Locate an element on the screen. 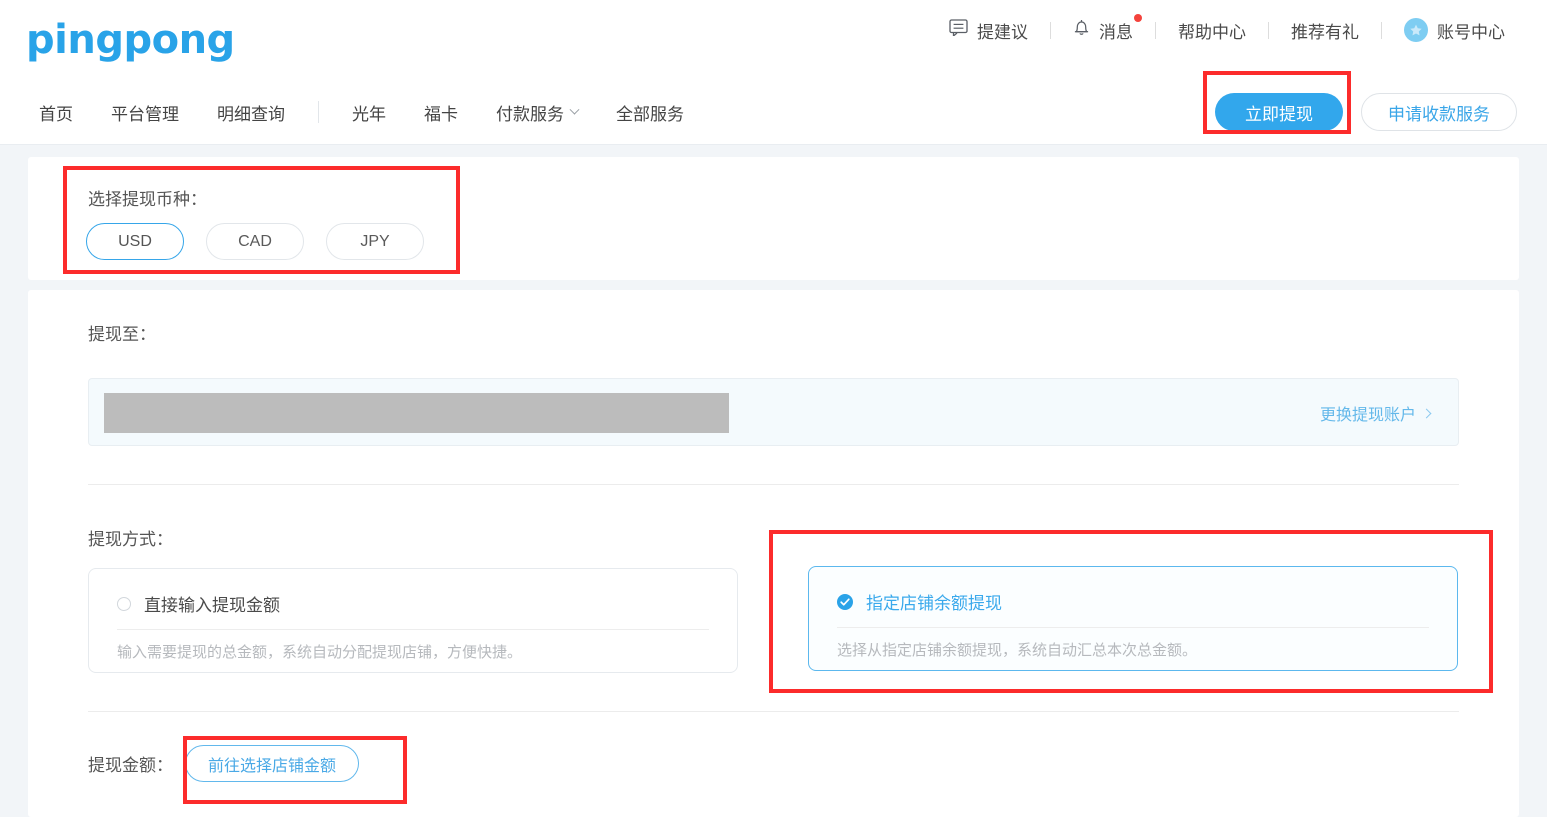  top-link-suggestion: 提建议 is located at coordinates (988, 30).